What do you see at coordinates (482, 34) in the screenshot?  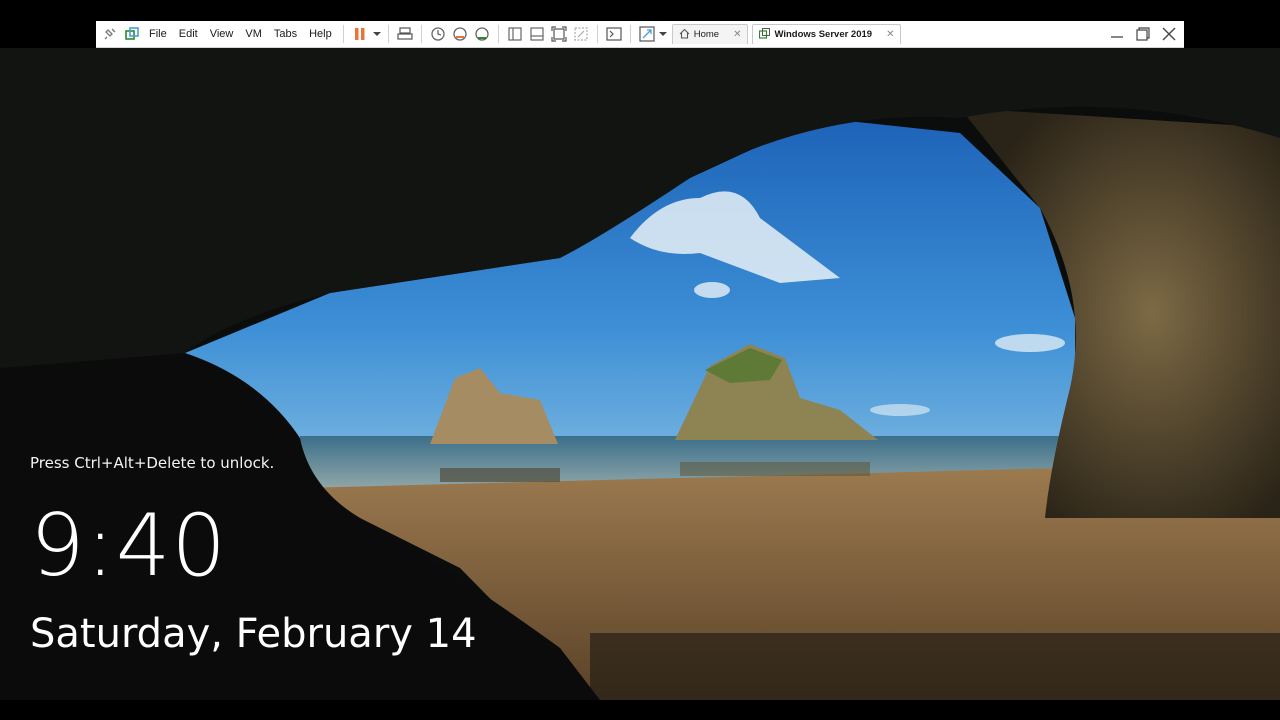 I see `snapshot-manager-icon` at bounding box center [482, 34].